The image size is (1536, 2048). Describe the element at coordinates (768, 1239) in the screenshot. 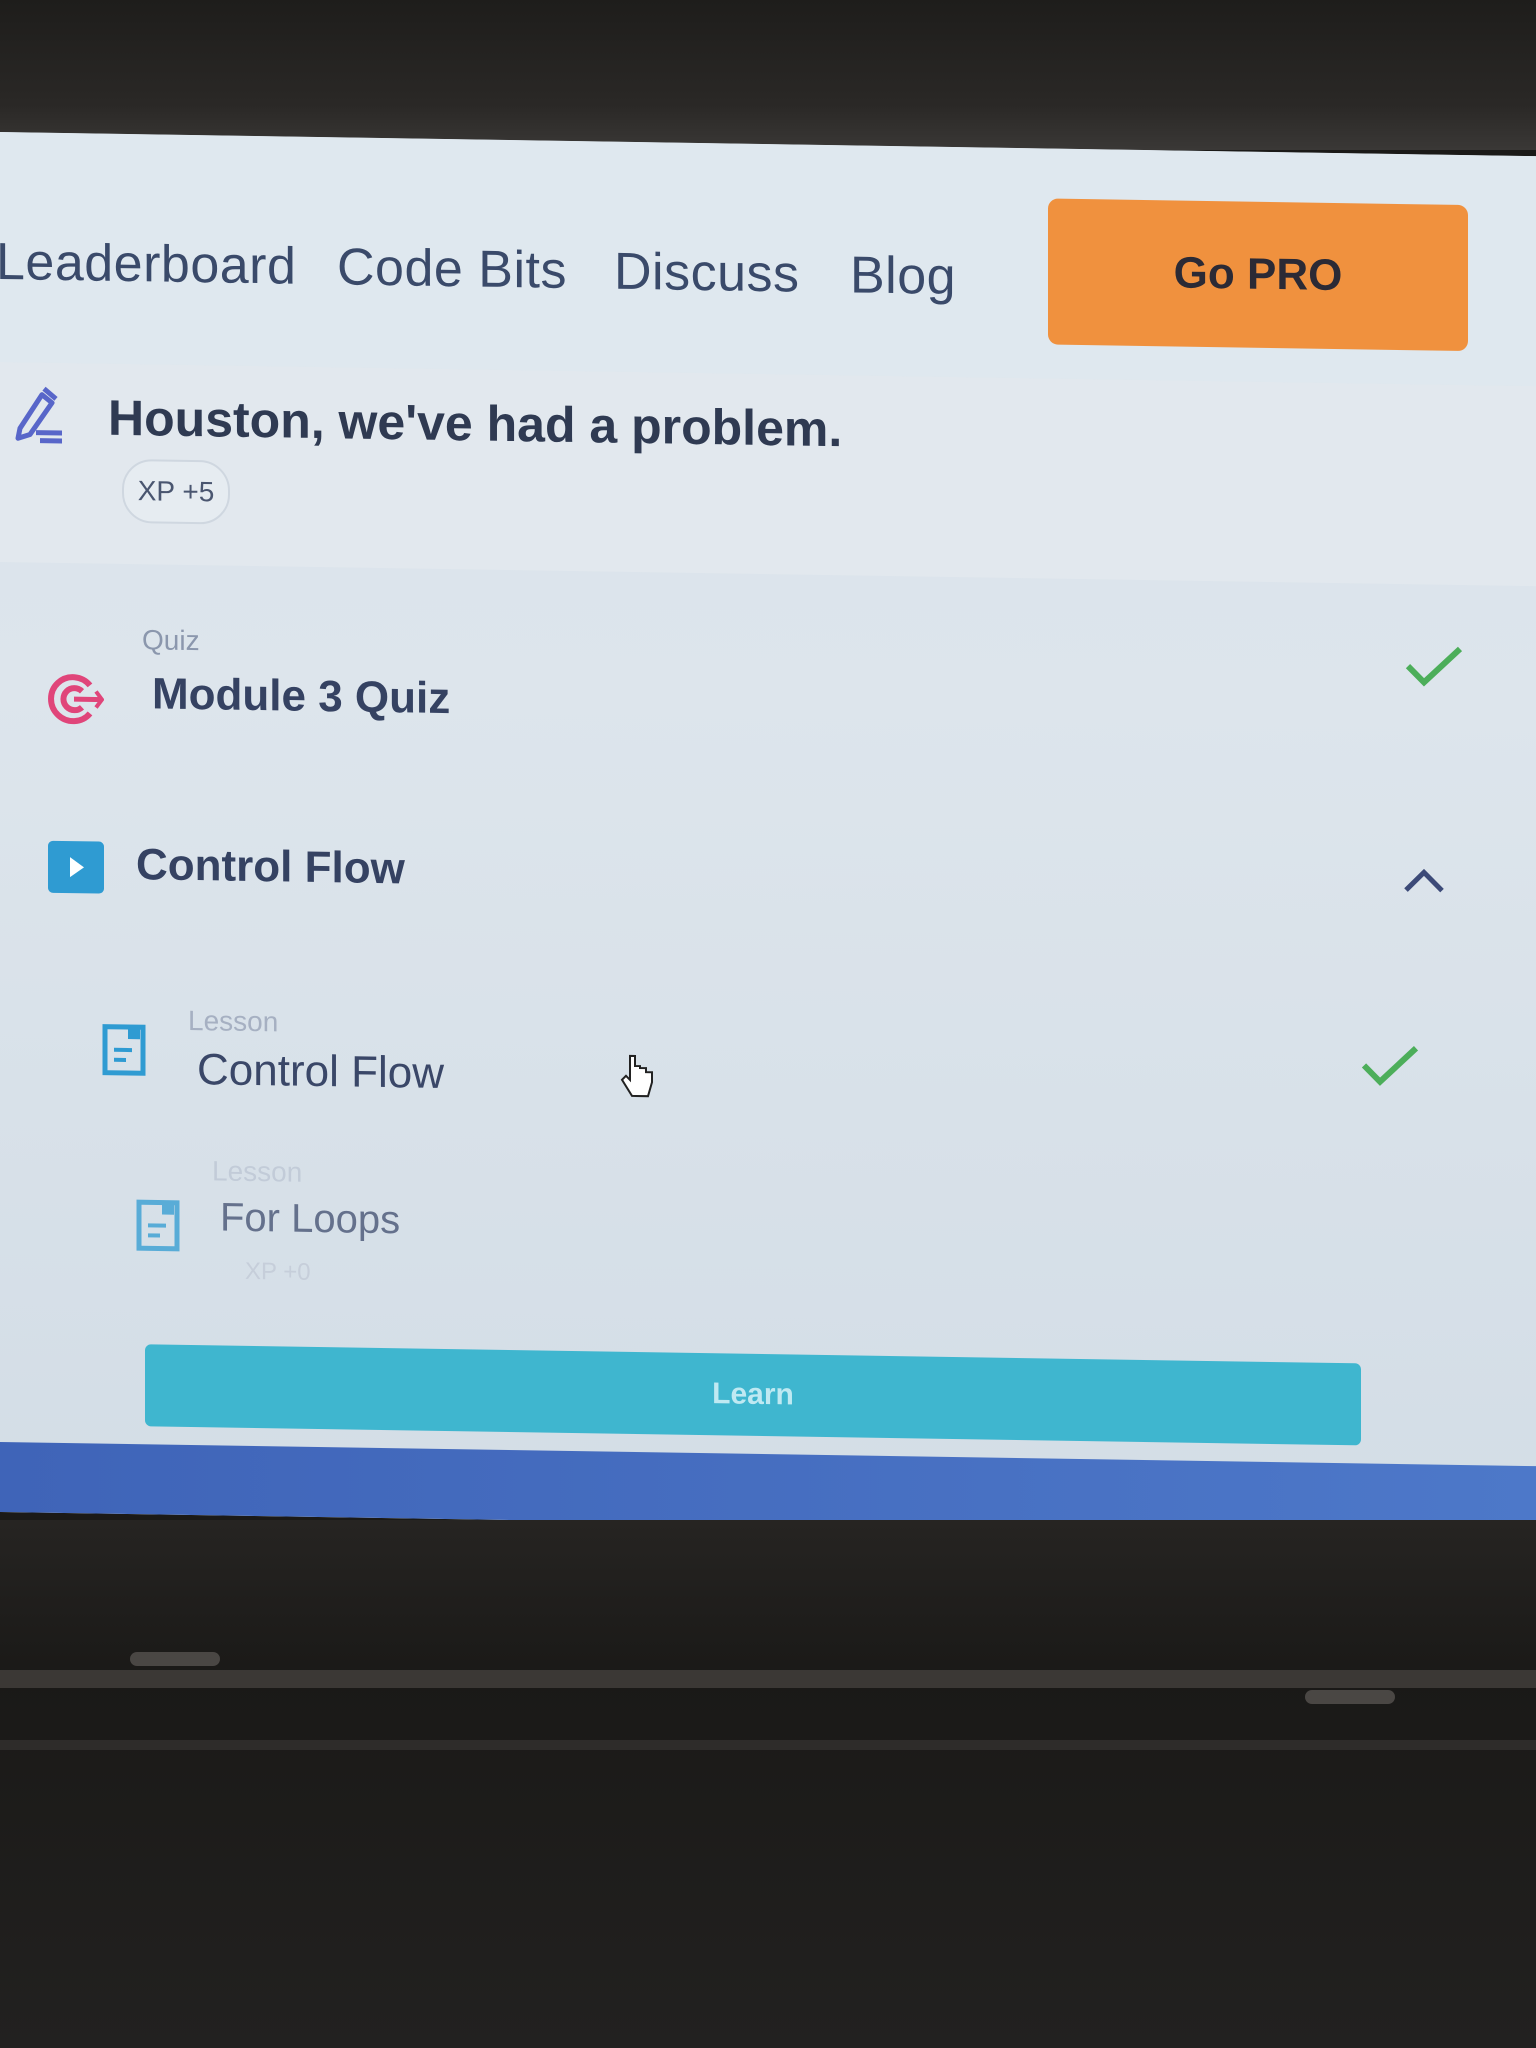

I see `lesson-item: Lesson For Loops XP +0` at that location.